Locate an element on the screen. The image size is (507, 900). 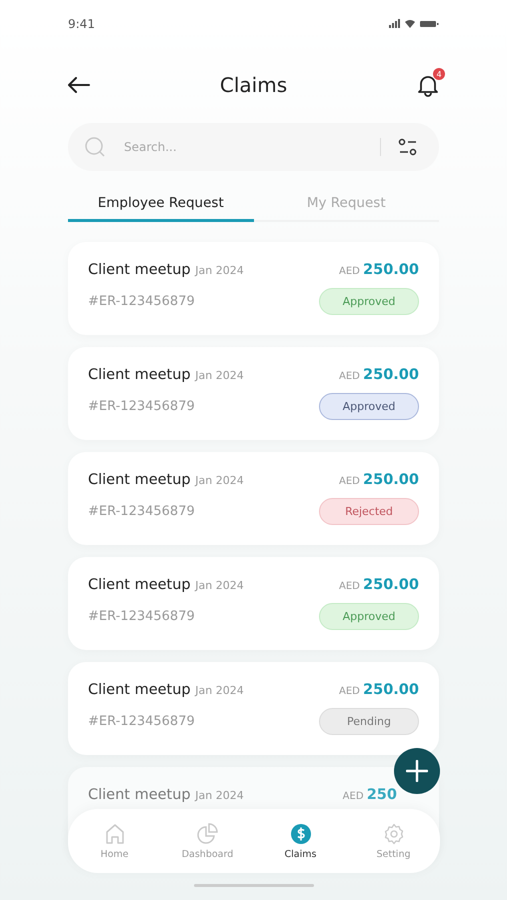
claim-amount: AED 250 is located at coordinates (369, 795).